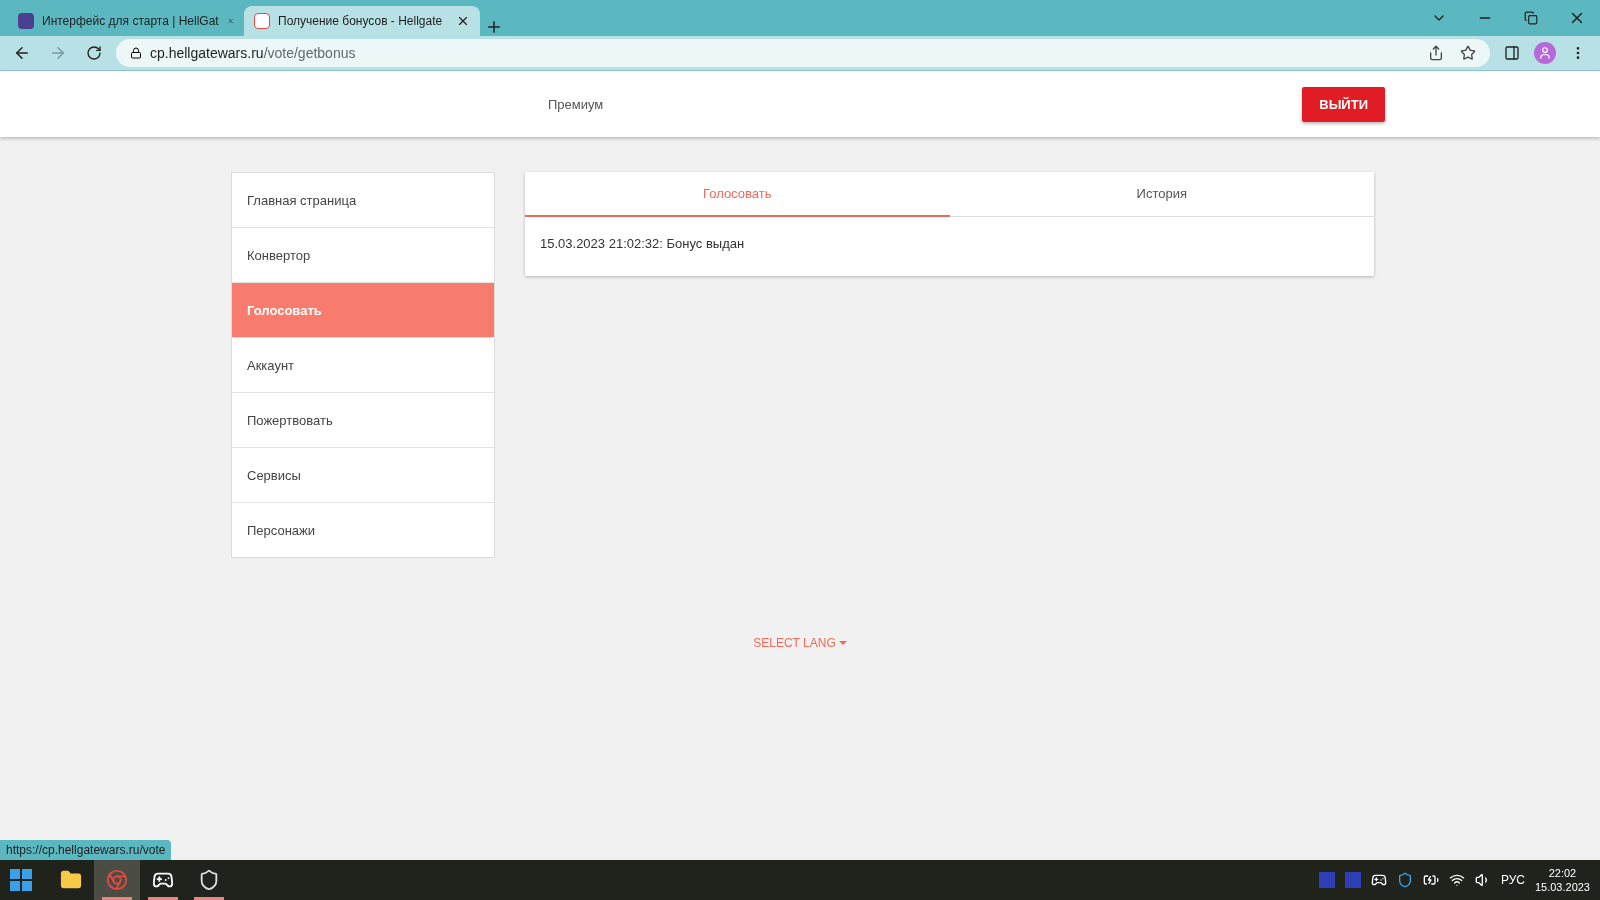 Image resolution: width=1600 pixels, height=900 pixels. Describe the element at coordinates (1531, 18) in the screenshot. I see `restore-icon` at that location.